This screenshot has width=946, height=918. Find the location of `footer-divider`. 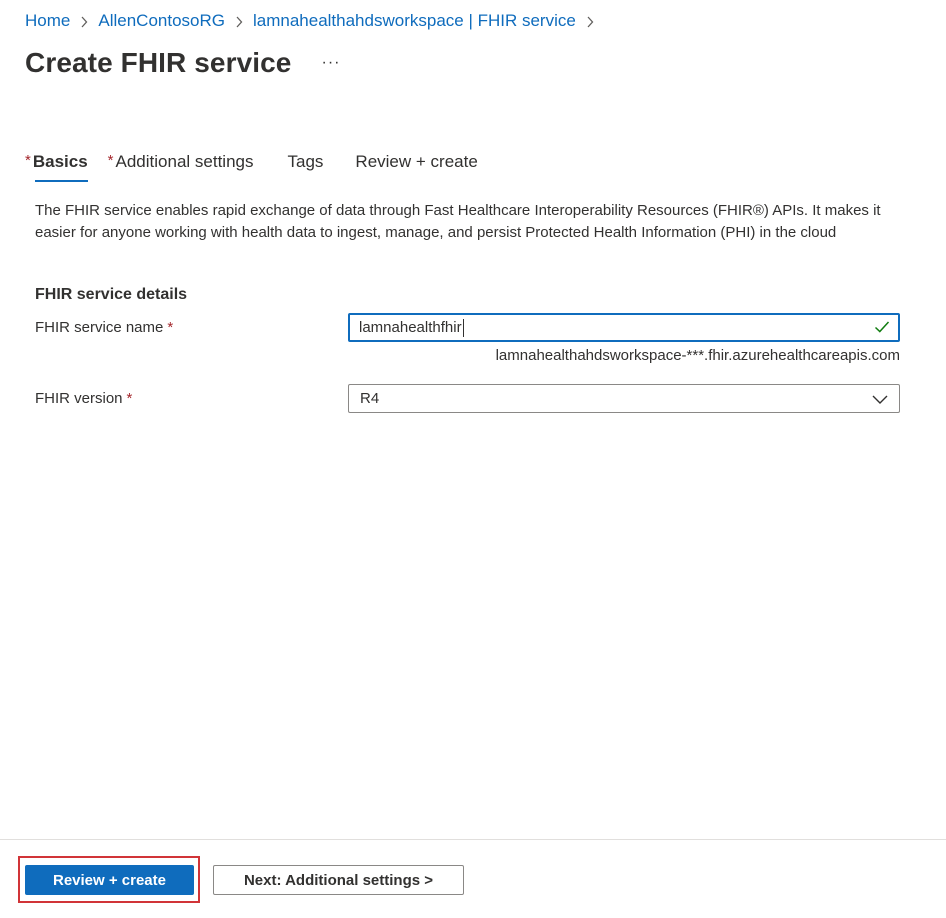

footer-divider is located at coordinates (473, 839).